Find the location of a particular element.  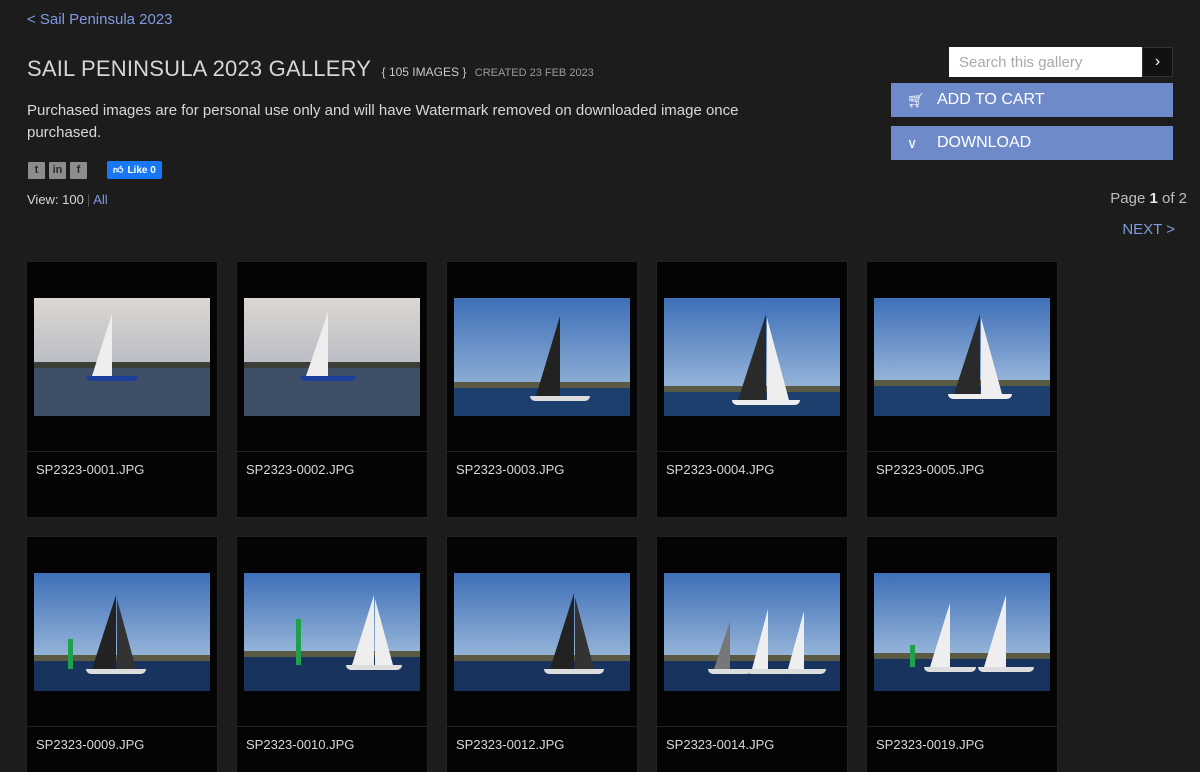

thumbnail-card: SP2323-0012.JPG is located at coordinates (542, 654).